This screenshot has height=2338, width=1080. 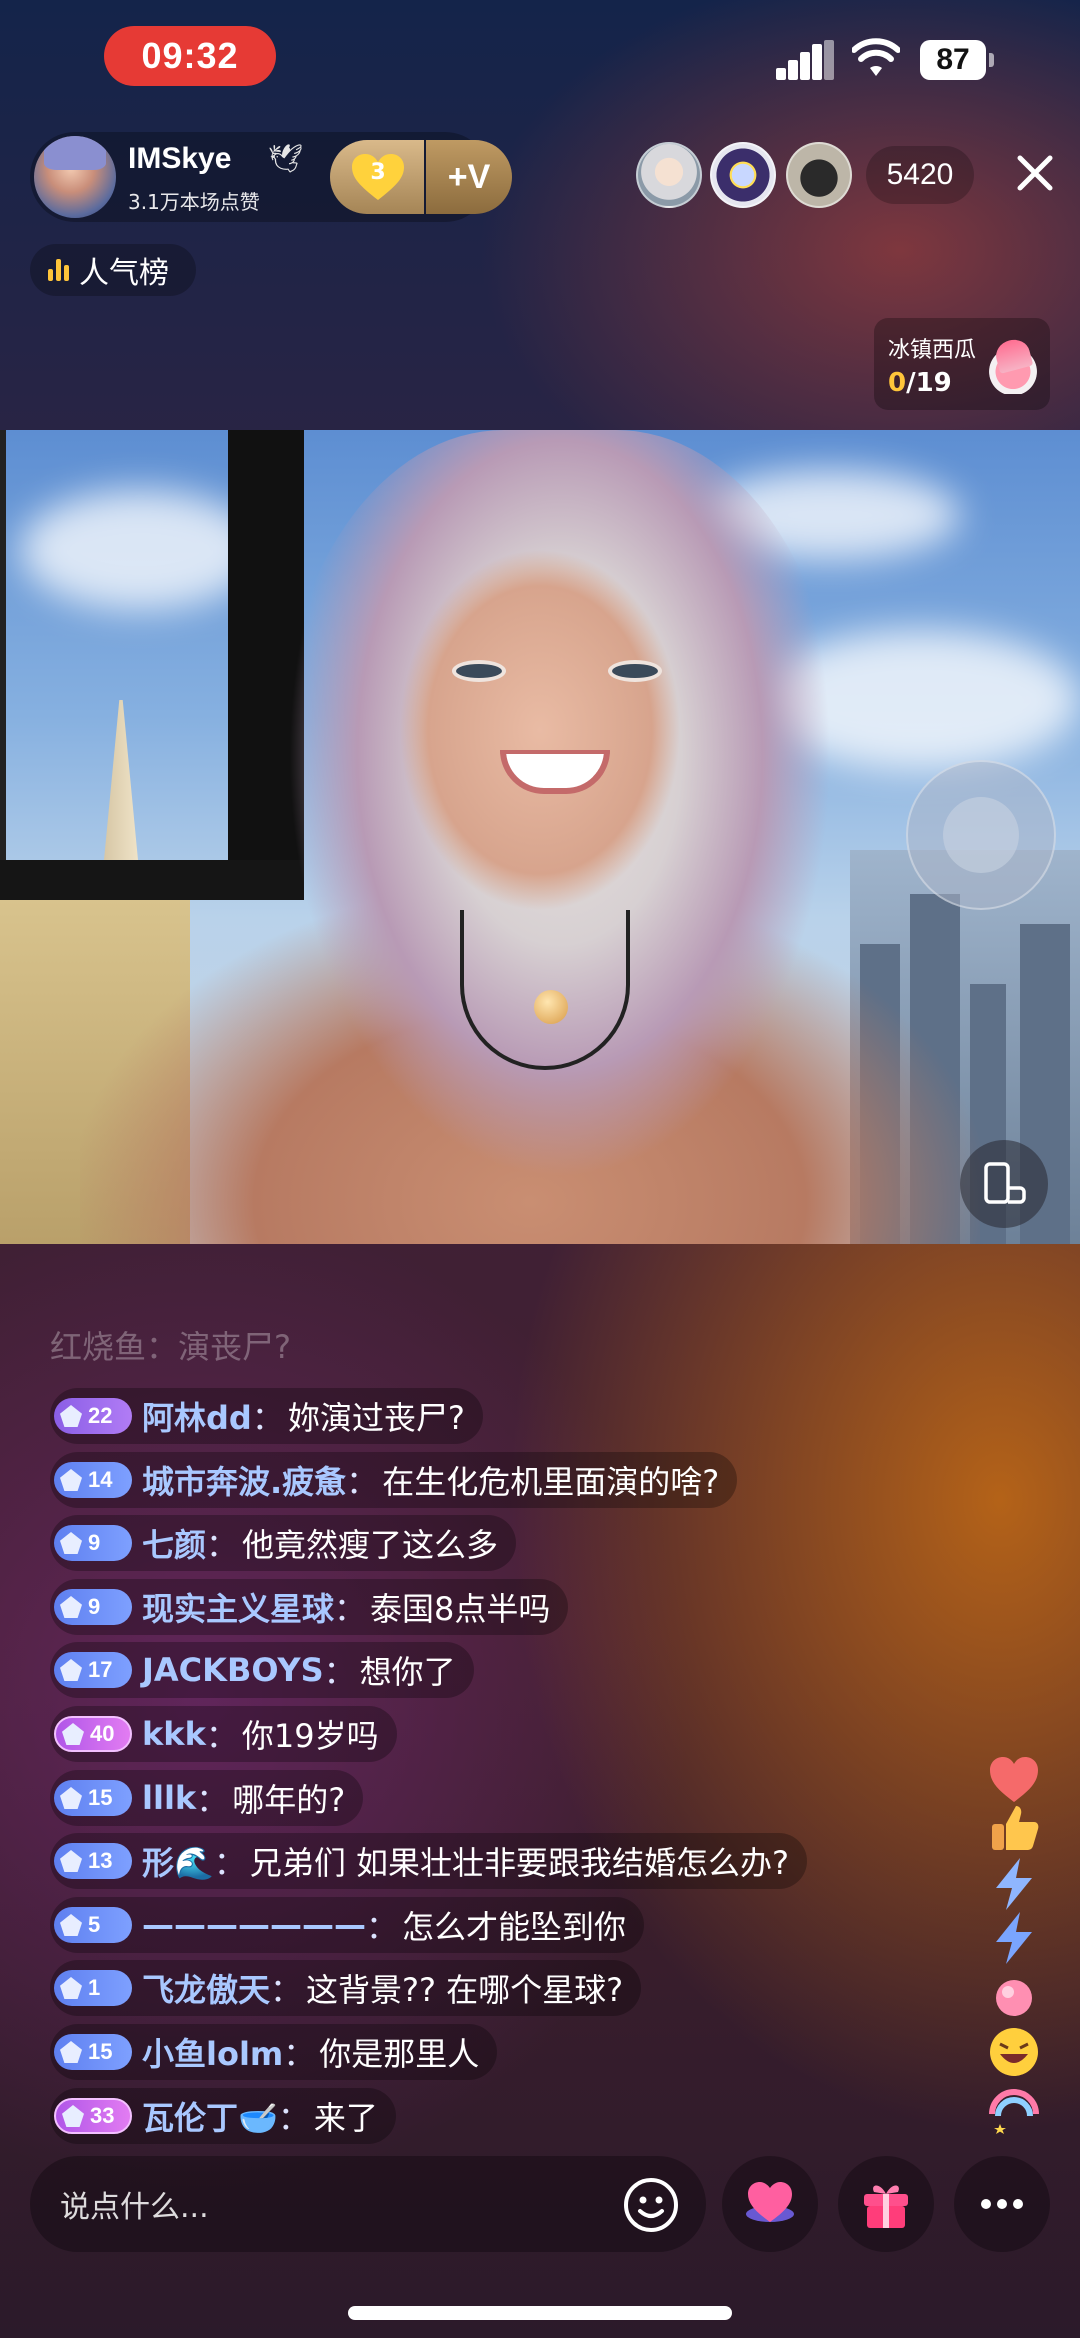 I want to click on user-level-badge: 22, so click(x=93, y=1416).